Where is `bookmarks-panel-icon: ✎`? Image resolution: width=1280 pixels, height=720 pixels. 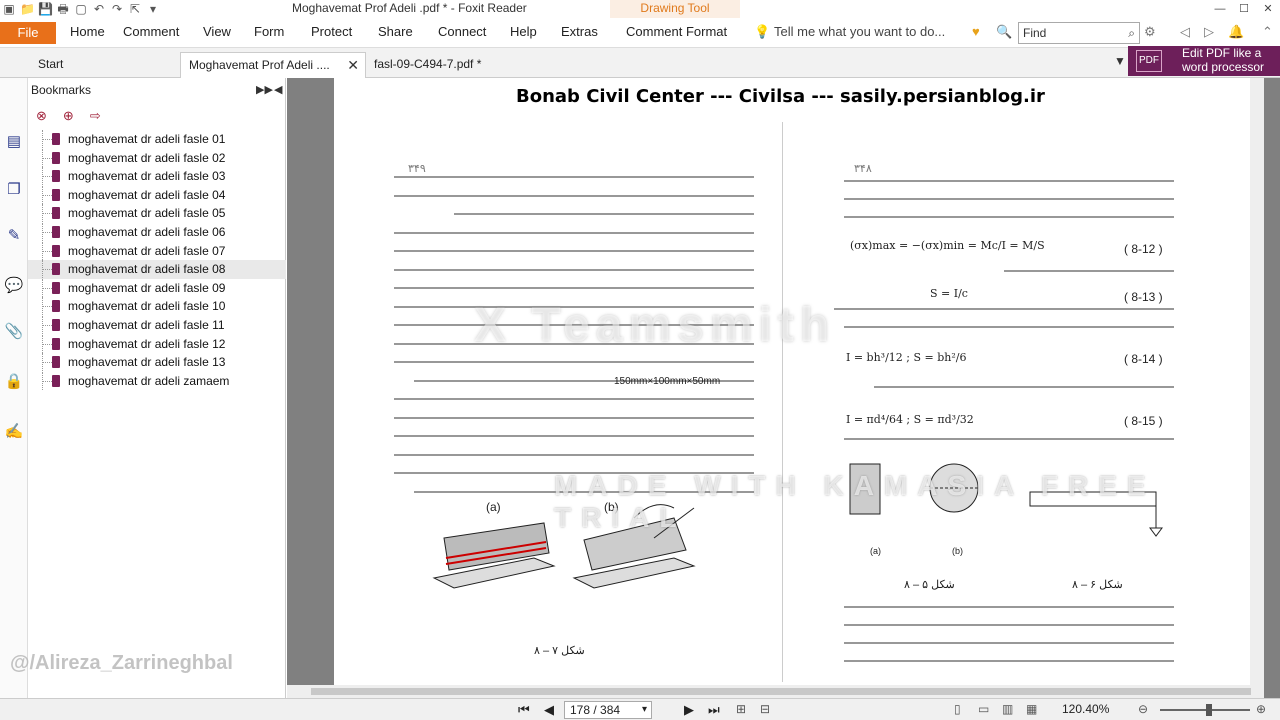
bookmarks-panel-icon: ✎ is located at coordinates (14, 236).